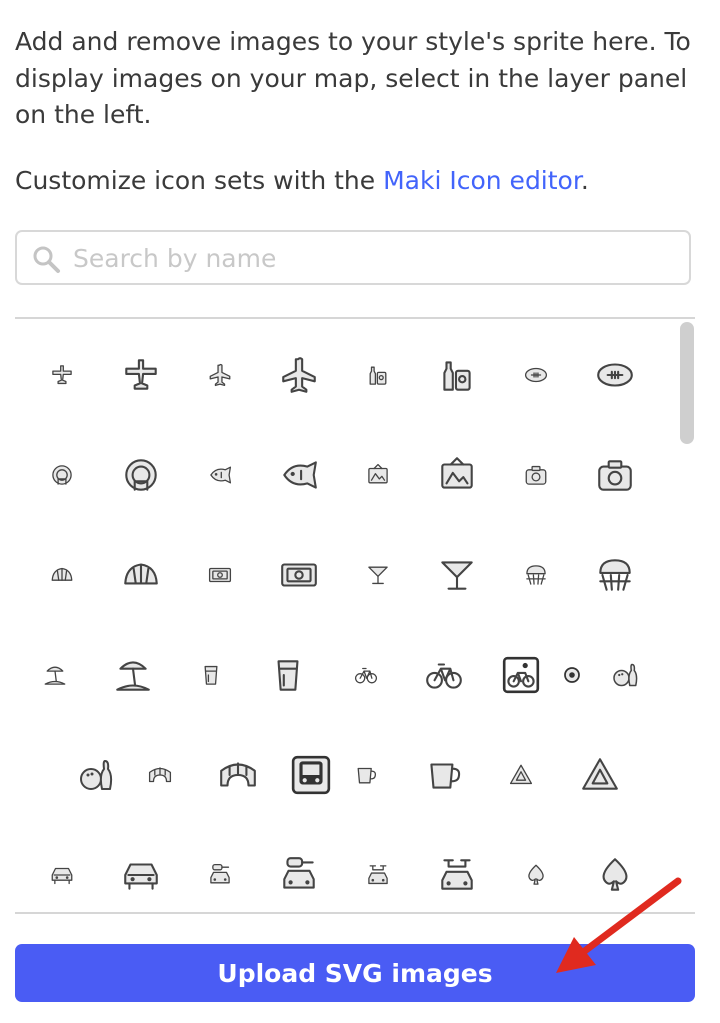 This screenshot has width=720, height=1023. Describe the element at coordinates (355, 318) in the screenshot. I see `grid-top-divider` at that location.